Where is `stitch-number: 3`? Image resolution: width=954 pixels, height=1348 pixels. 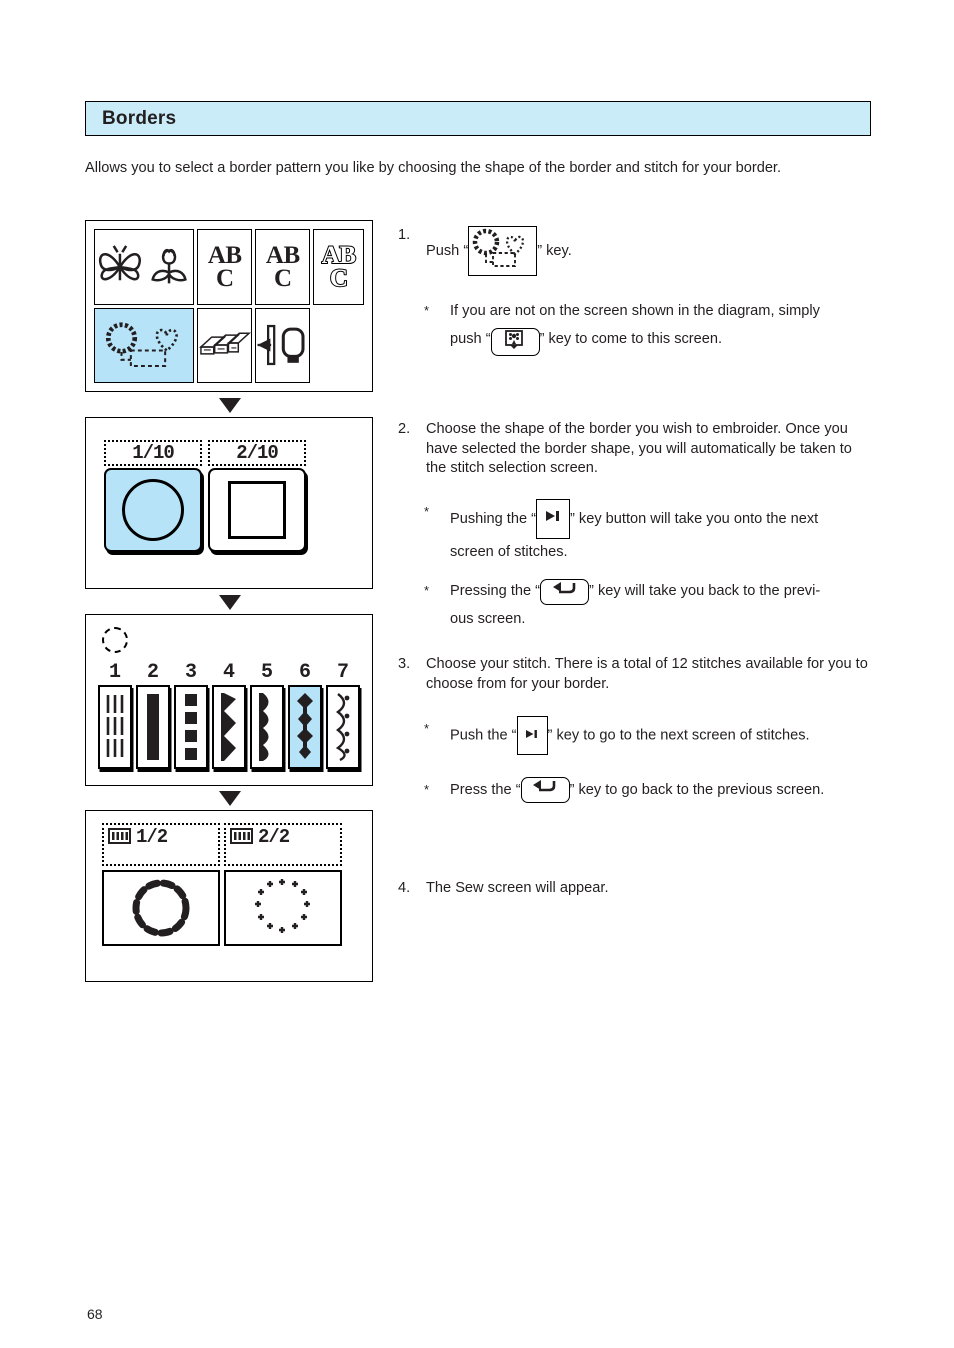 stitch-number: 3 is located at coordinates (190, 672).